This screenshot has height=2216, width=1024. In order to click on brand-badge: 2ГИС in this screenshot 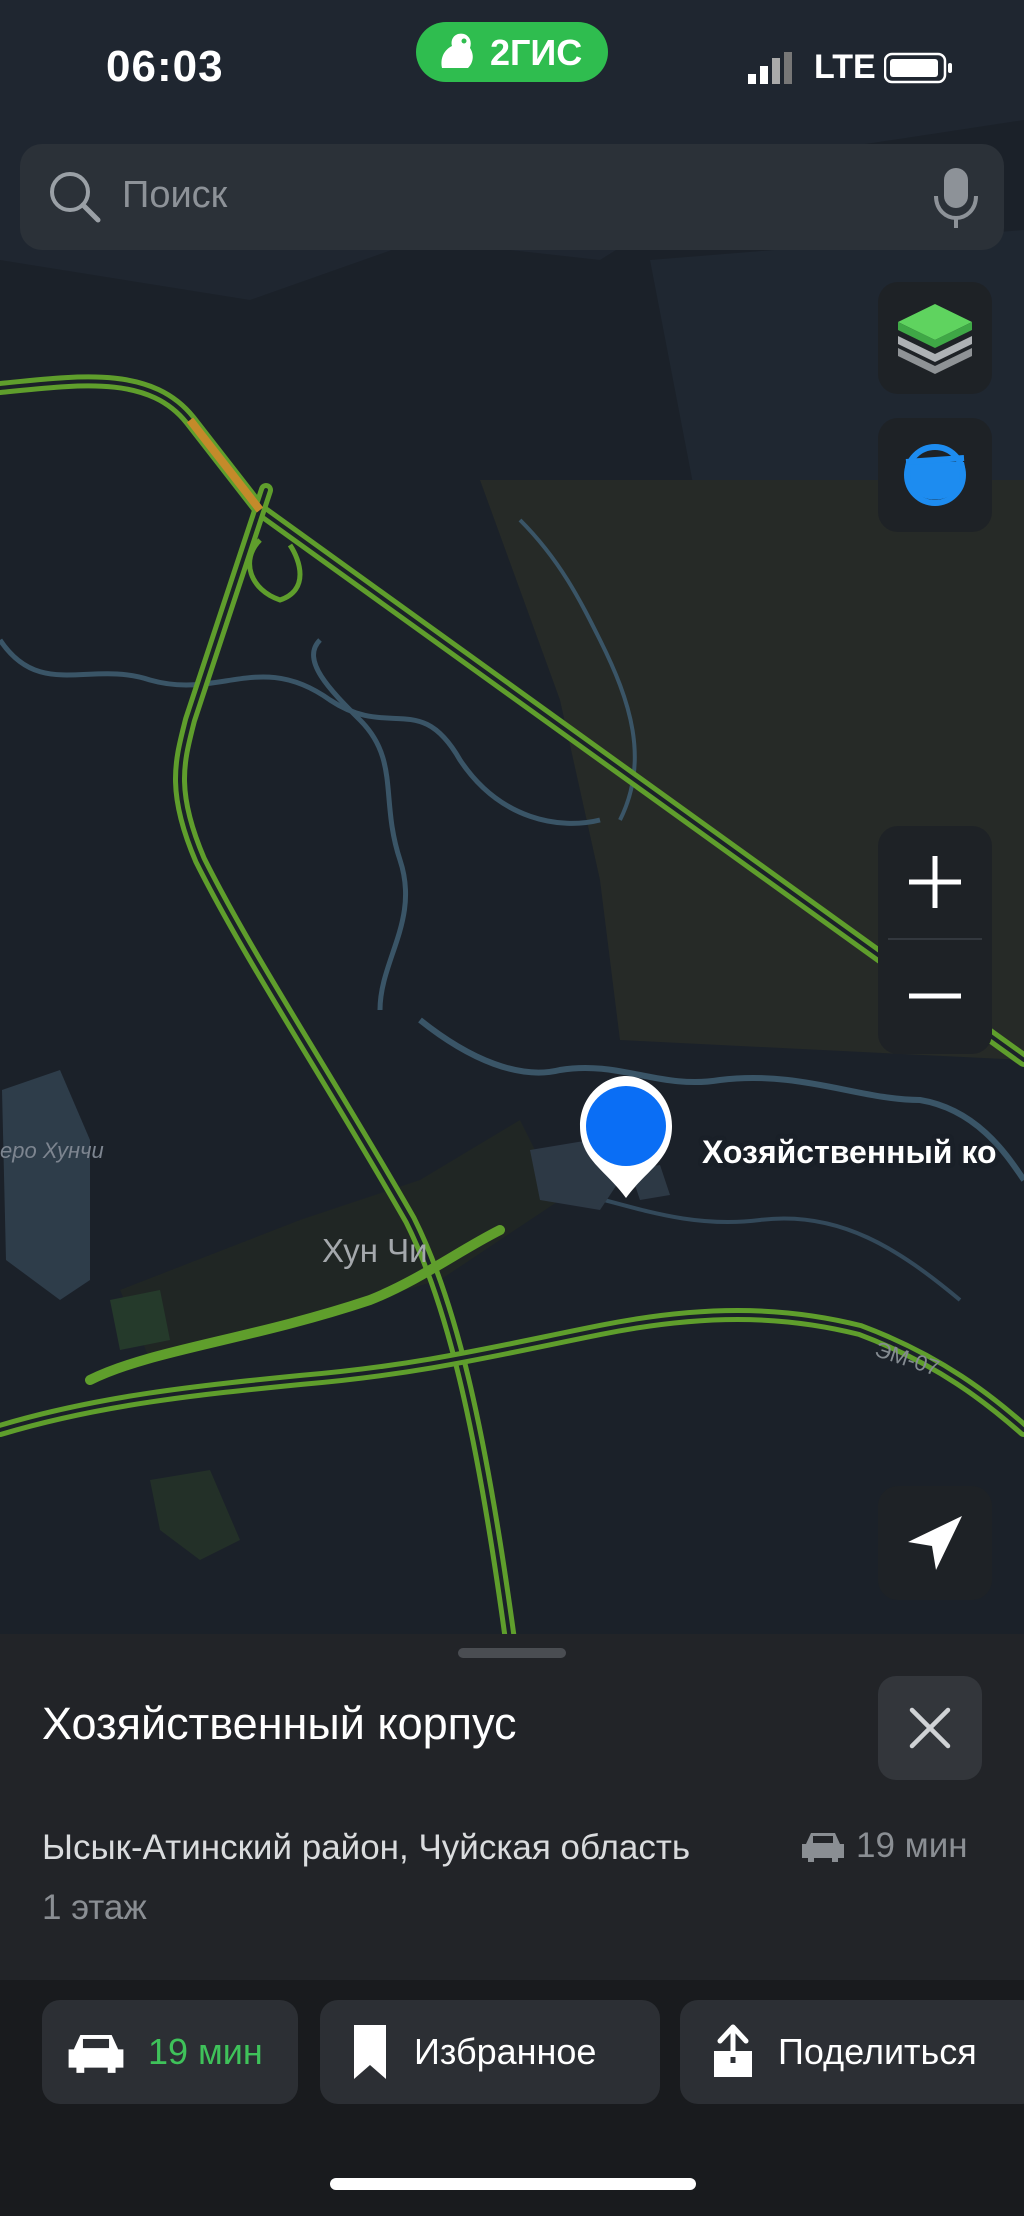, I will do `click(512, 52)`.